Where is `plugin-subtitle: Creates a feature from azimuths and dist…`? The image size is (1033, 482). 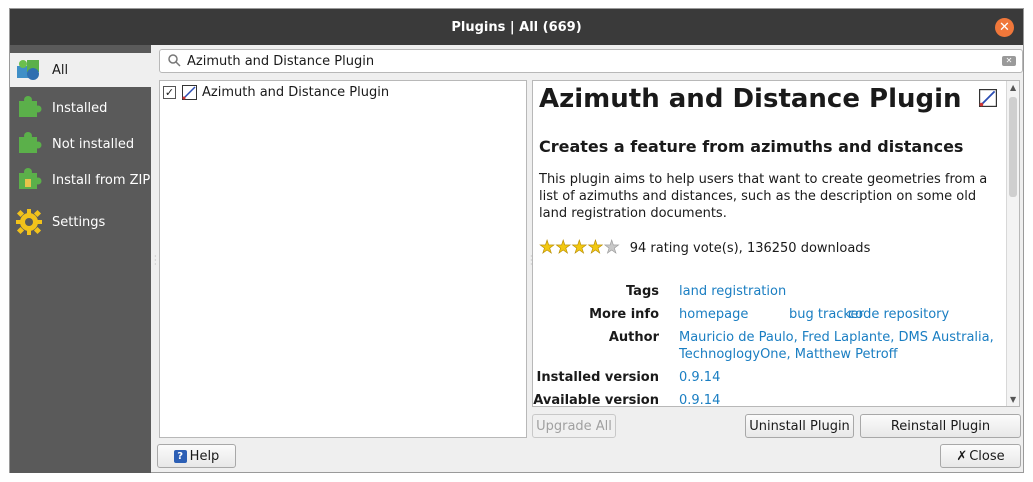
plugin-subtitle: Creates a feature from azimuths and dist… is located at coordinates (751, 146).